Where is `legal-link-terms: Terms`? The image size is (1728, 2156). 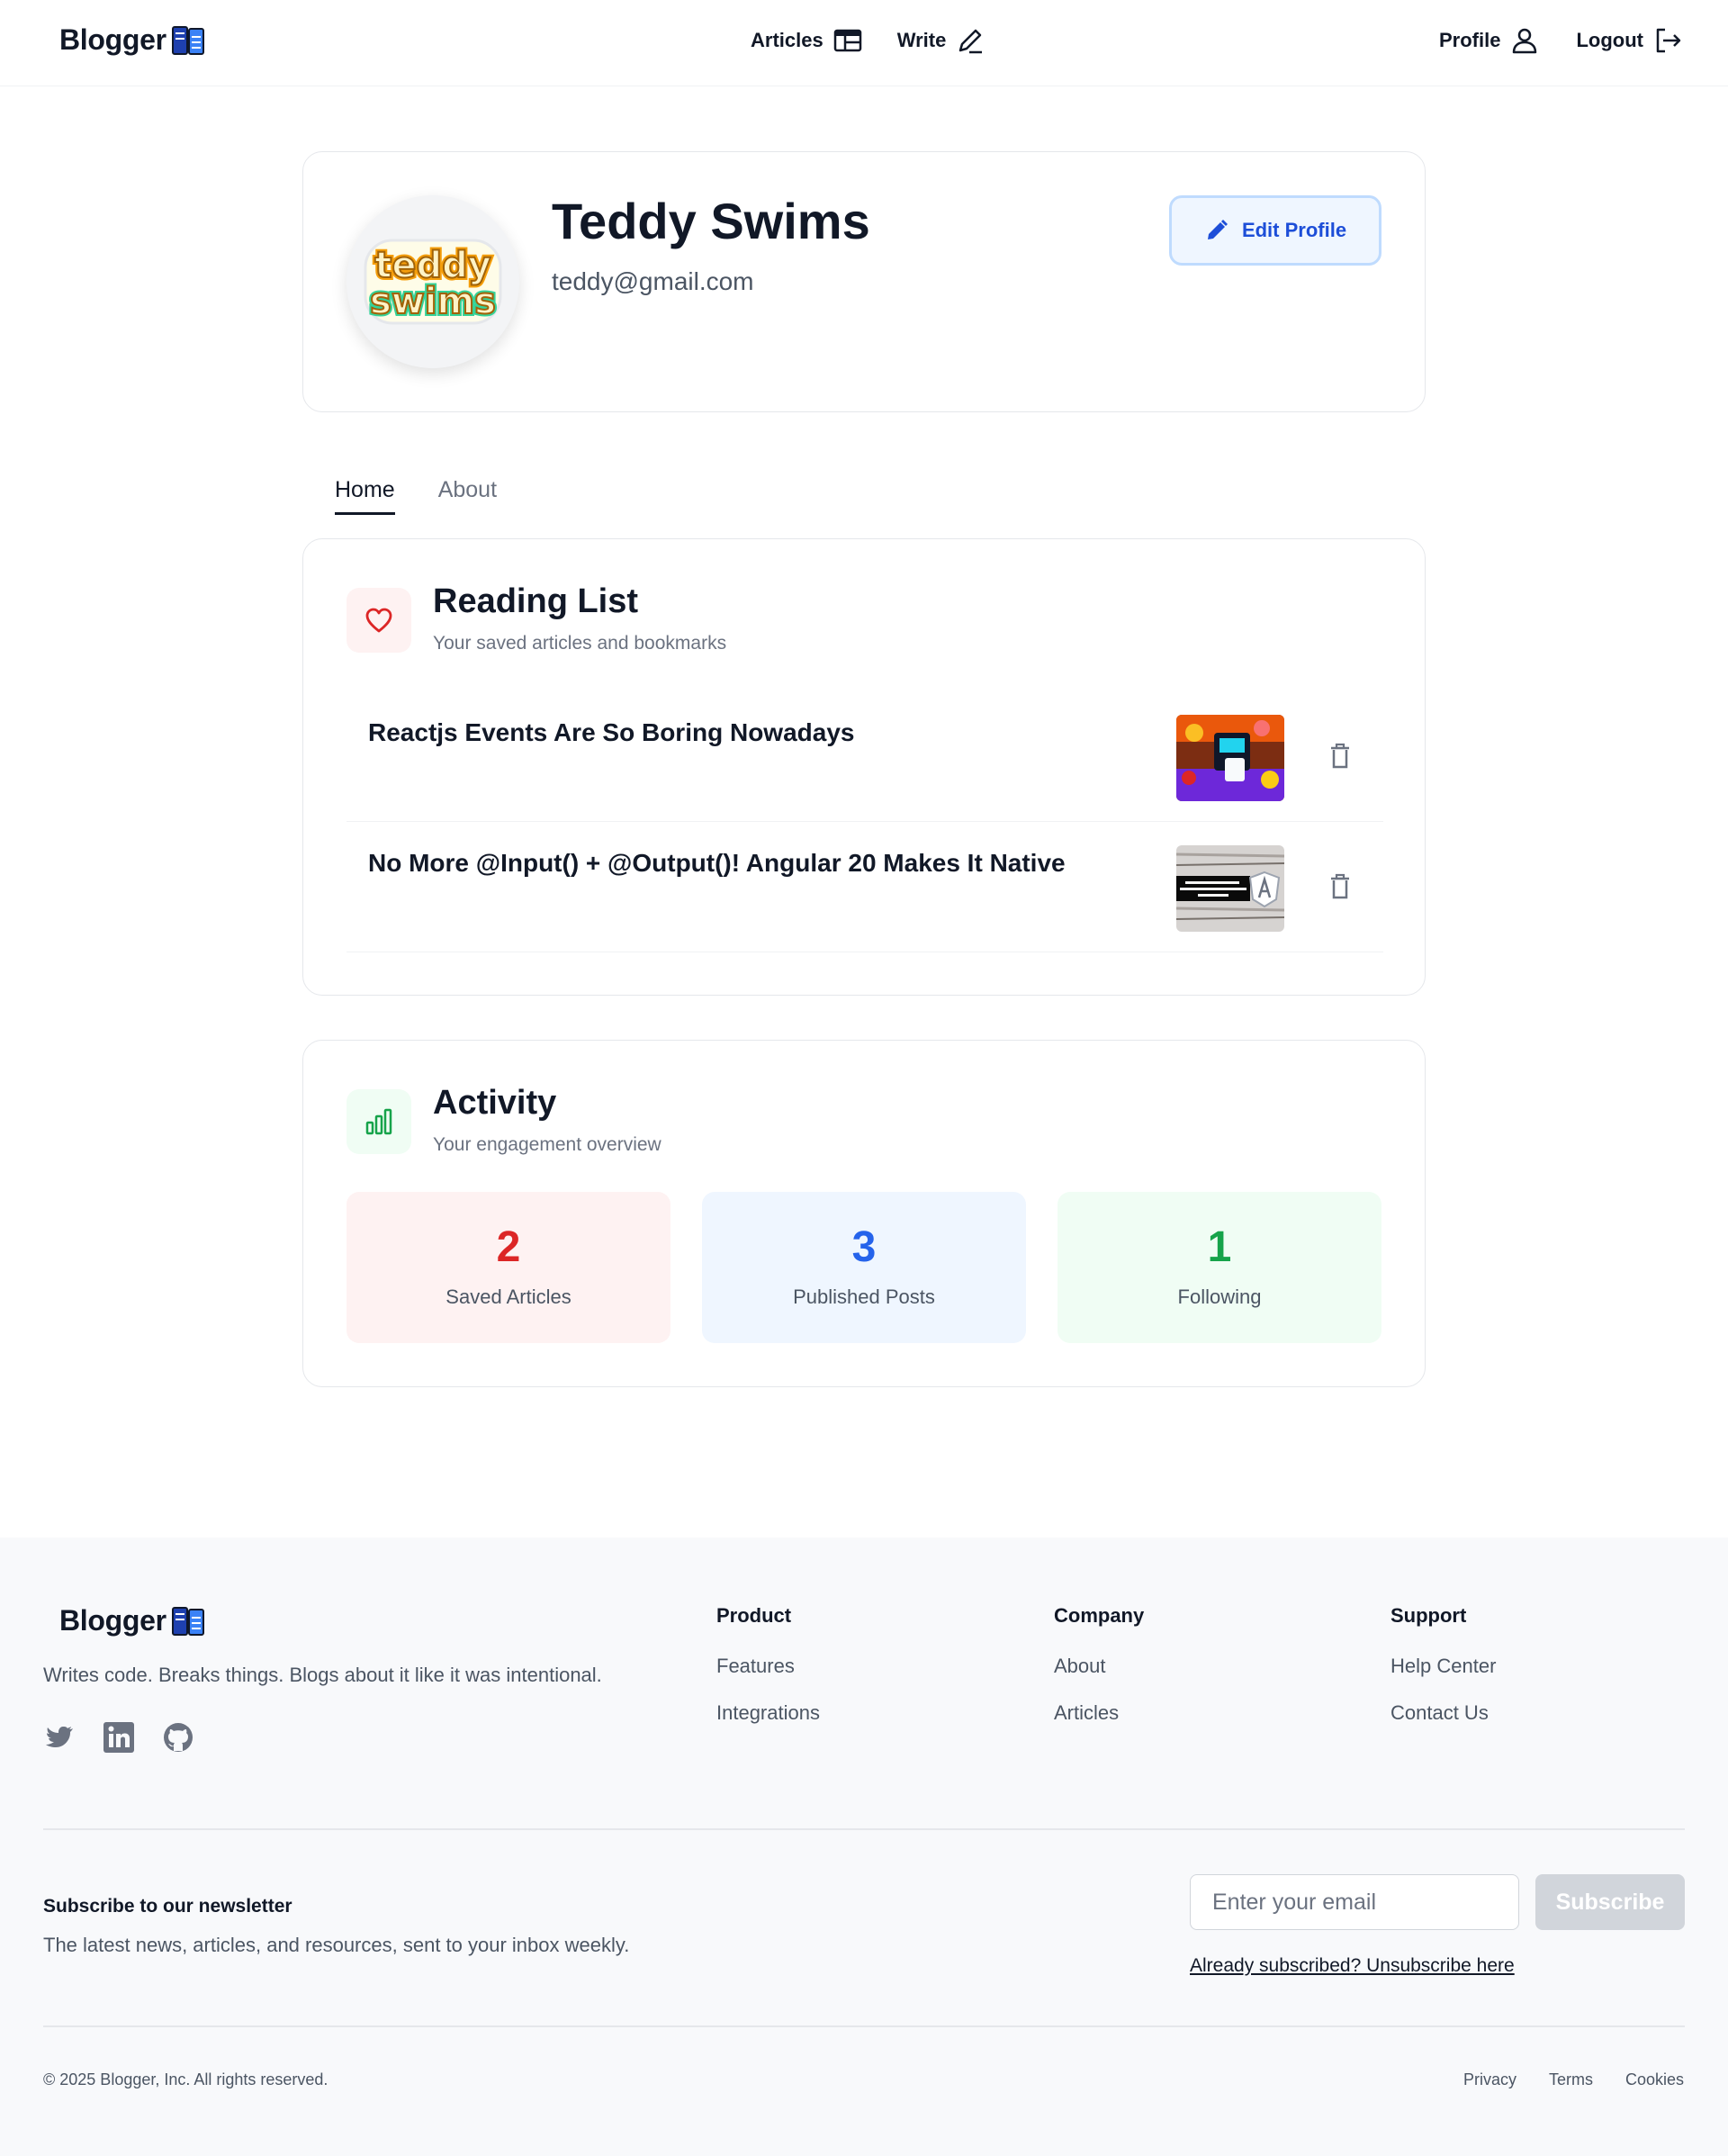
legal-link-terms: Terms is located at coordinates (1571, 2079).